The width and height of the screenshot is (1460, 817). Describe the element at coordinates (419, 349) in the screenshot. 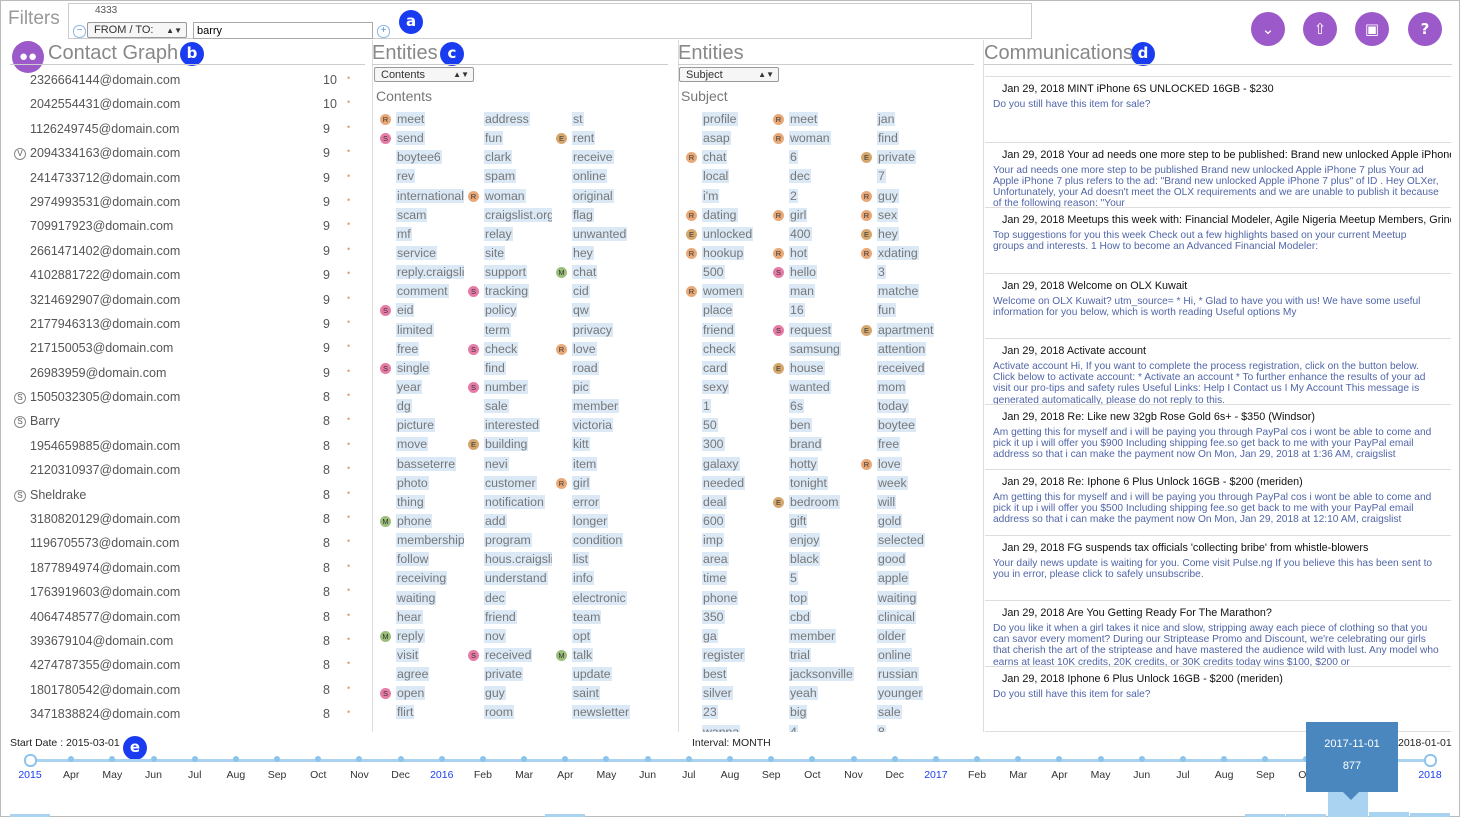

I see `entity-word: free` at that location.